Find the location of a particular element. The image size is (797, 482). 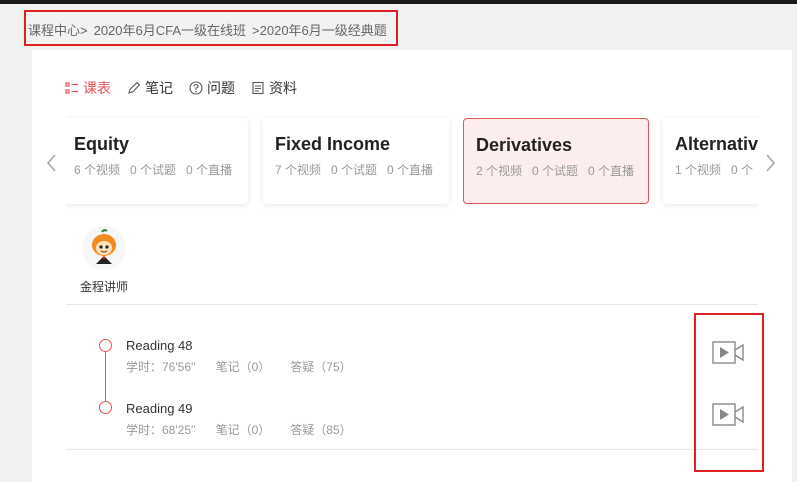

tab-label: 笔记 is located at coordinates (159, 88).